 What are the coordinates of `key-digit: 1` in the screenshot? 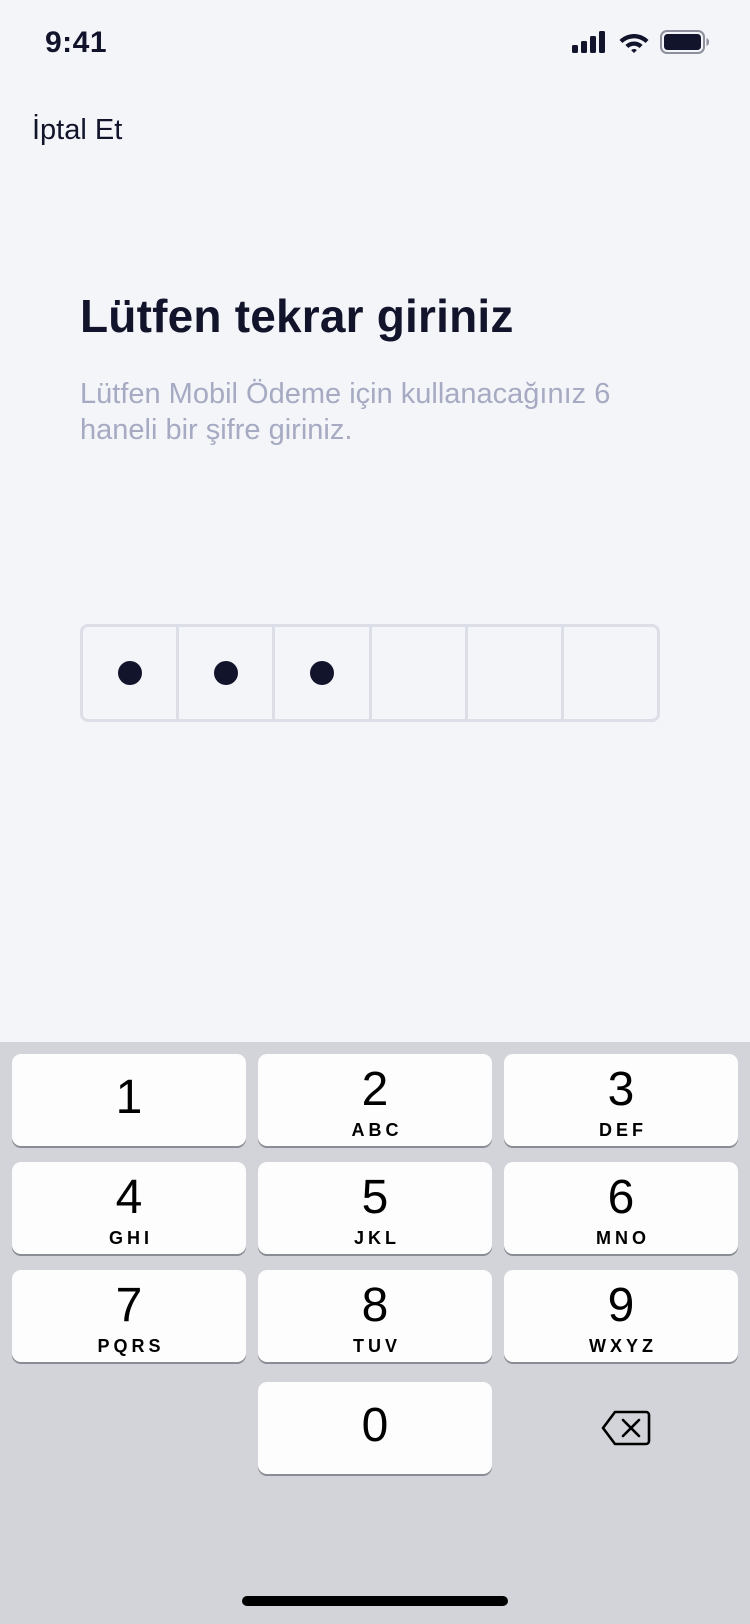 It's located at (129, 1097).